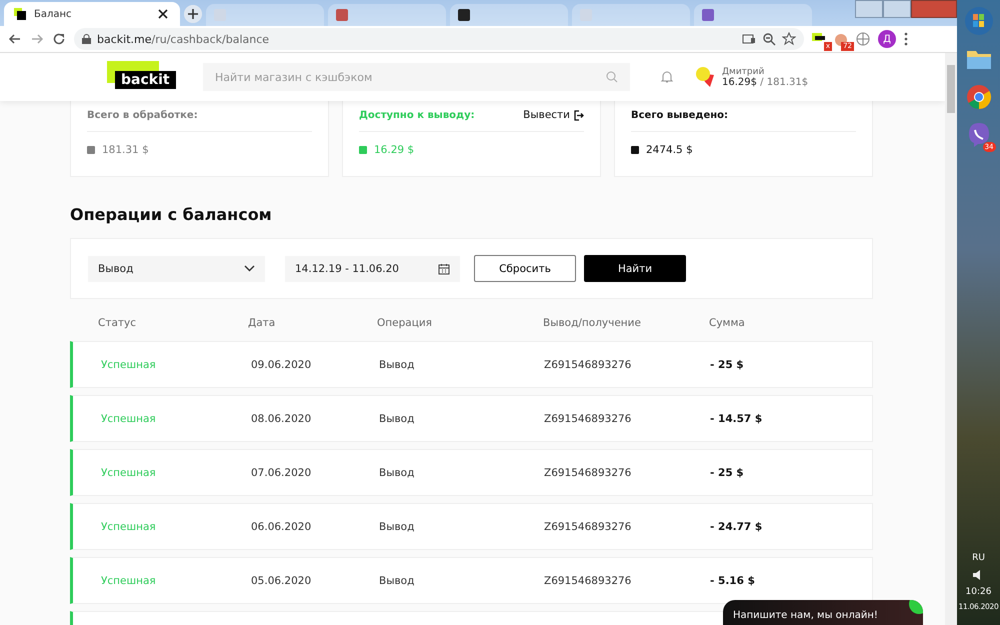 The width and height of the screenshot is (1000, 625). I want to click on back-icon, so click(15, 39).